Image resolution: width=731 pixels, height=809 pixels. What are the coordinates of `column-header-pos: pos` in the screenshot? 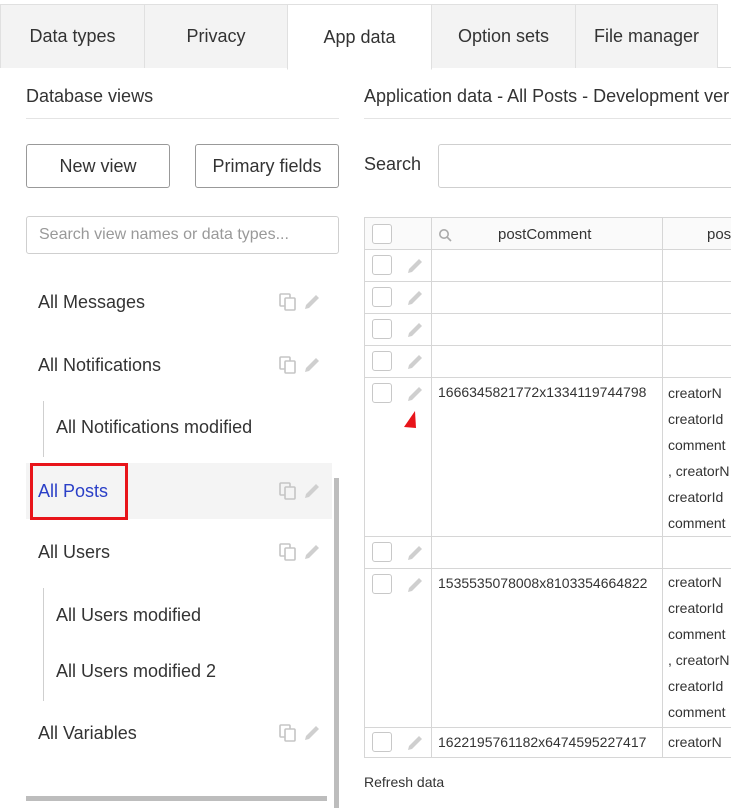 It's located at (697, 233).